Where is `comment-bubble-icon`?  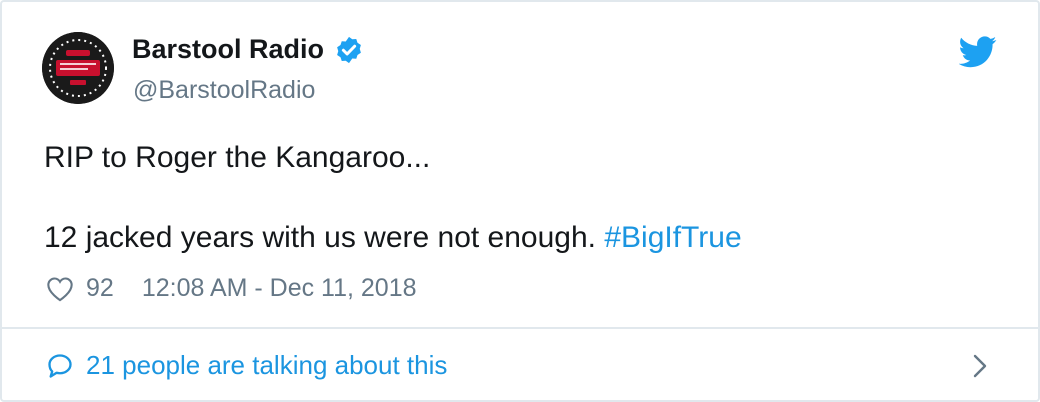 comment-bubble-icon is located at coordinates (60, 365).